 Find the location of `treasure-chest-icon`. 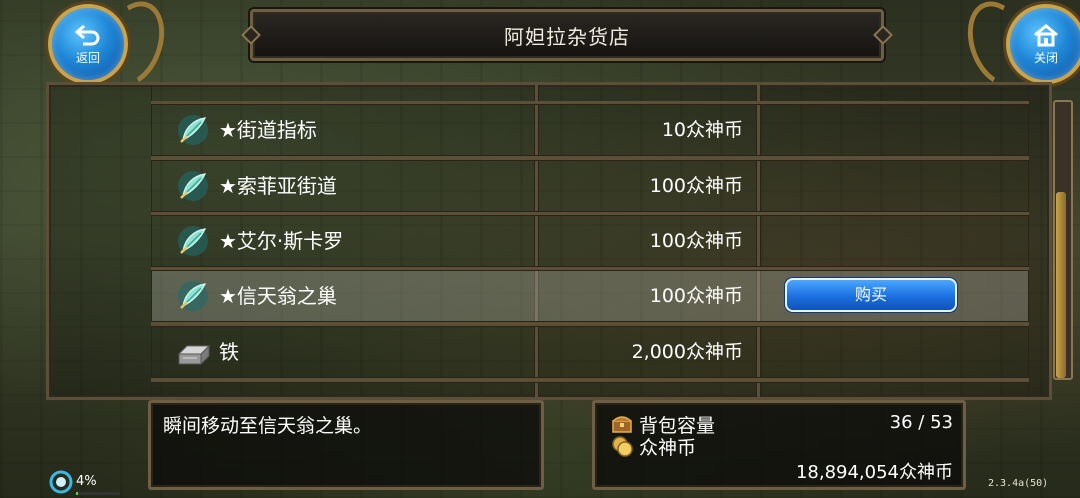

treasure-chest-icon is located at coordinates (622, 424).